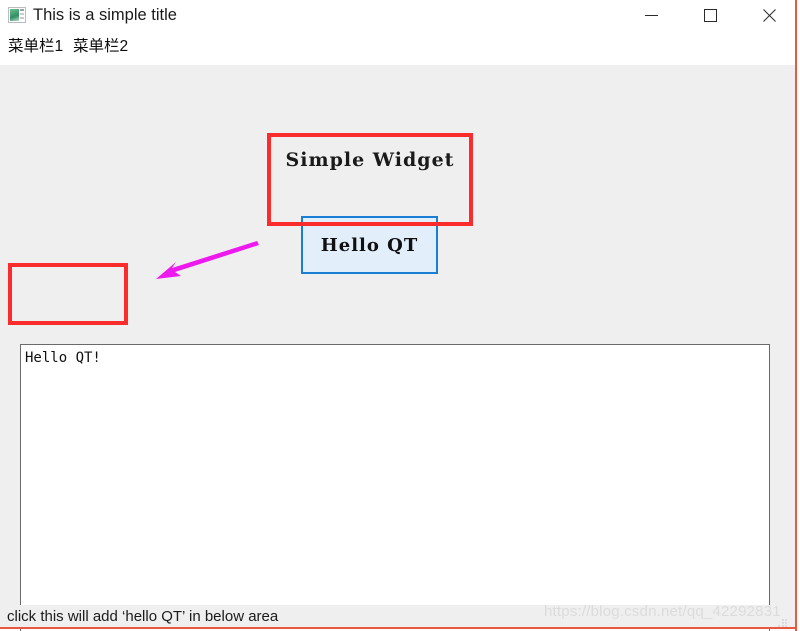  I want to click on maximize-button, so click(710, 15).